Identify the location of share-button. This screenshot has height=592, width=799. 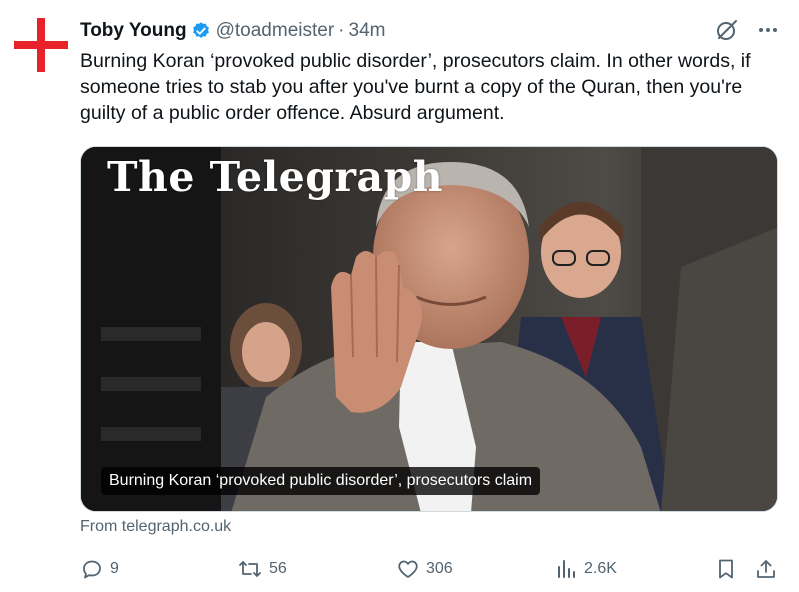
(766, 569).